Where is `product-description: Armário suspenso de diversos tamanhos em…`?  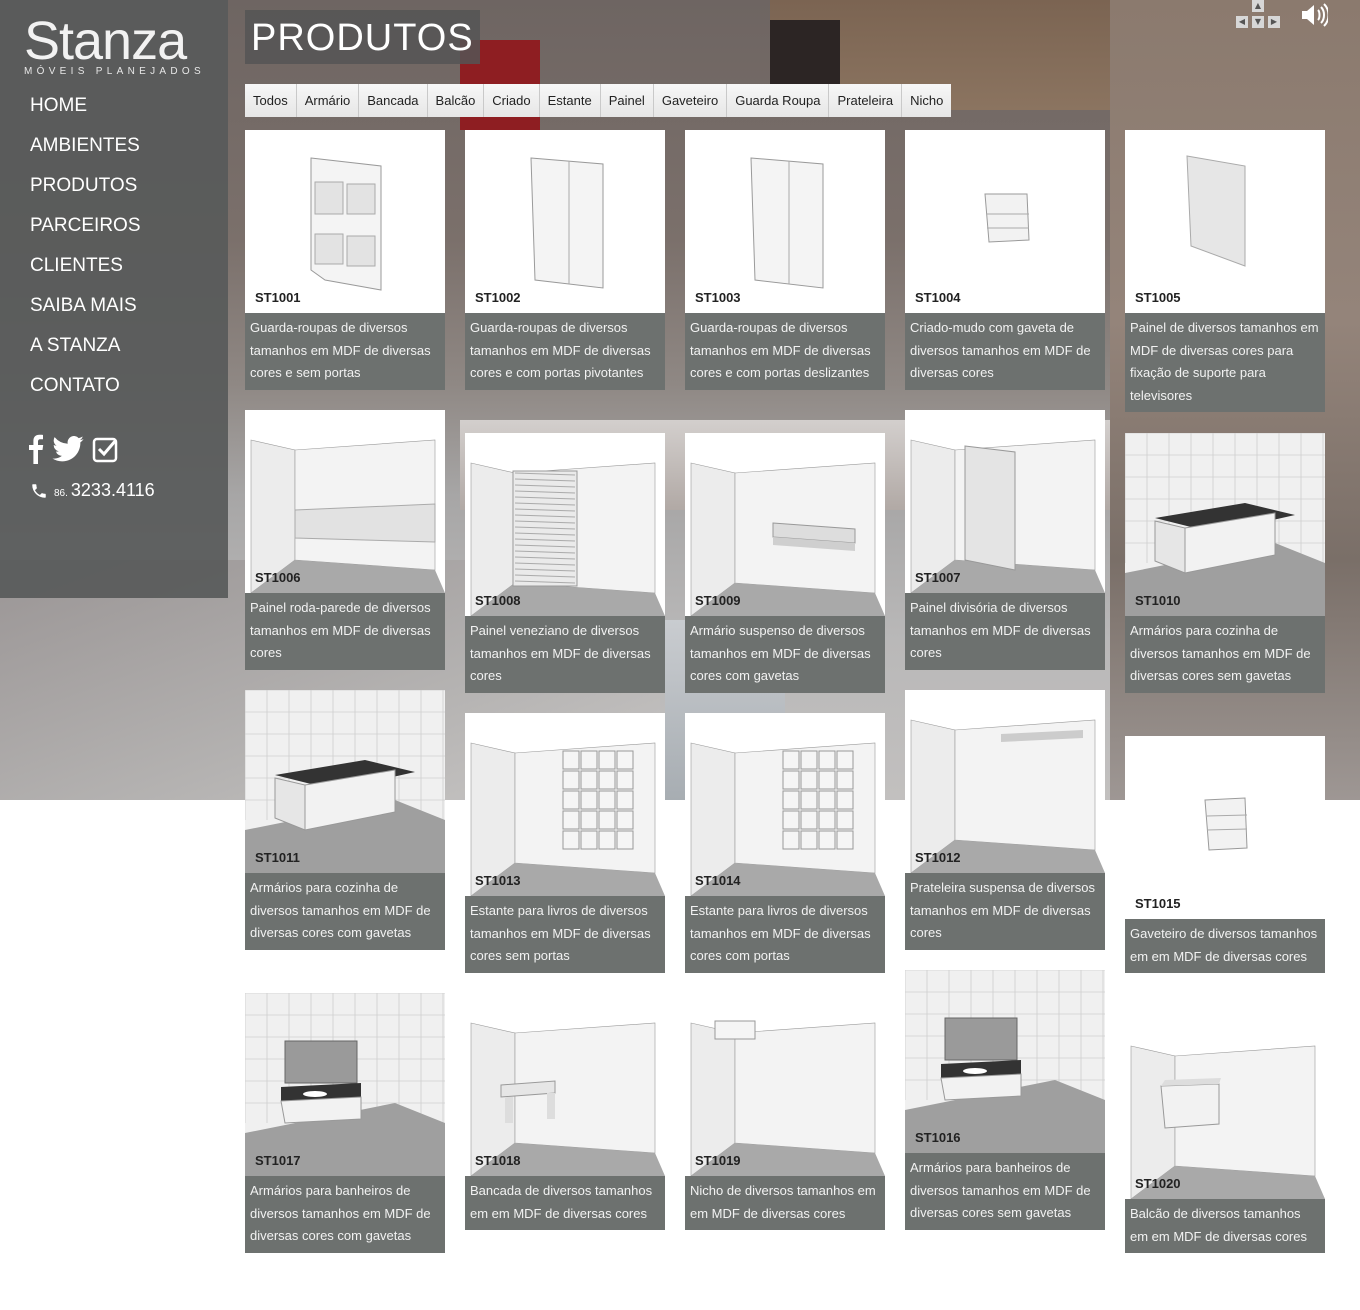
product-description: Armário suspenso de diversos tamanhos em… is located at coordinates (785, 654).